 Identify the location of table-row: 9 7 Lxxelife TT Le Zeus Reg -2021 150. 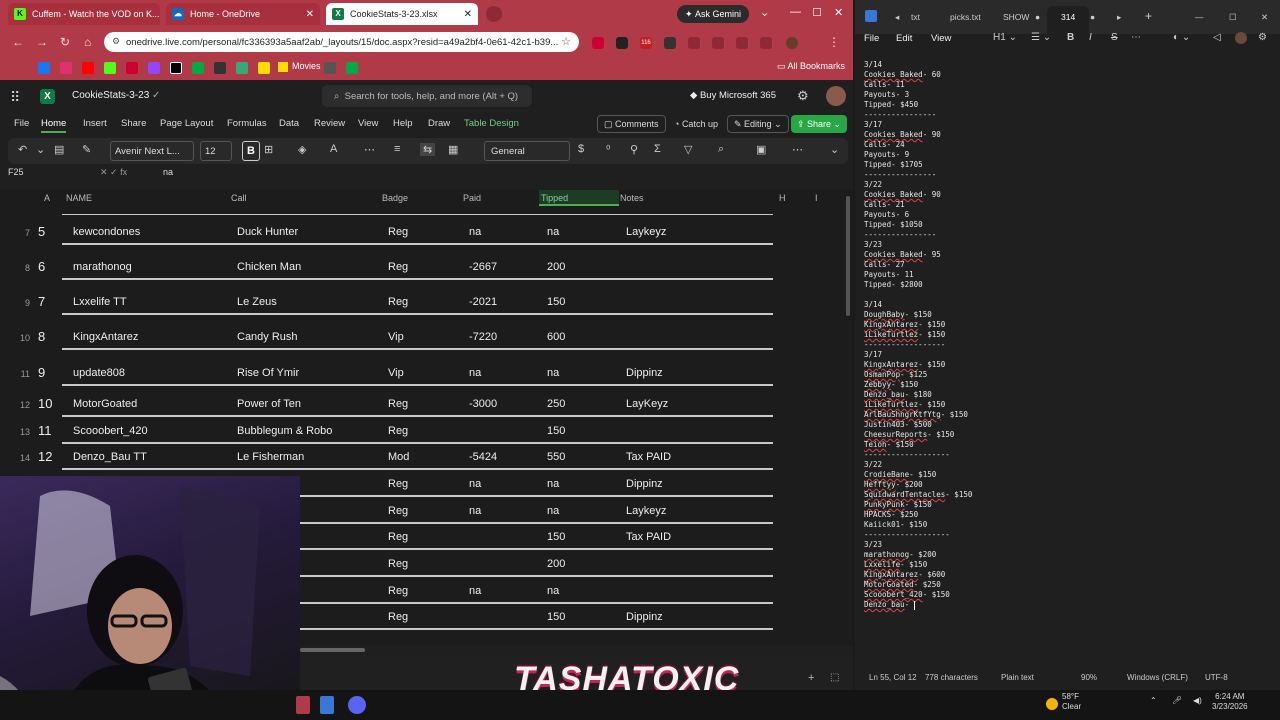
(395, 302).